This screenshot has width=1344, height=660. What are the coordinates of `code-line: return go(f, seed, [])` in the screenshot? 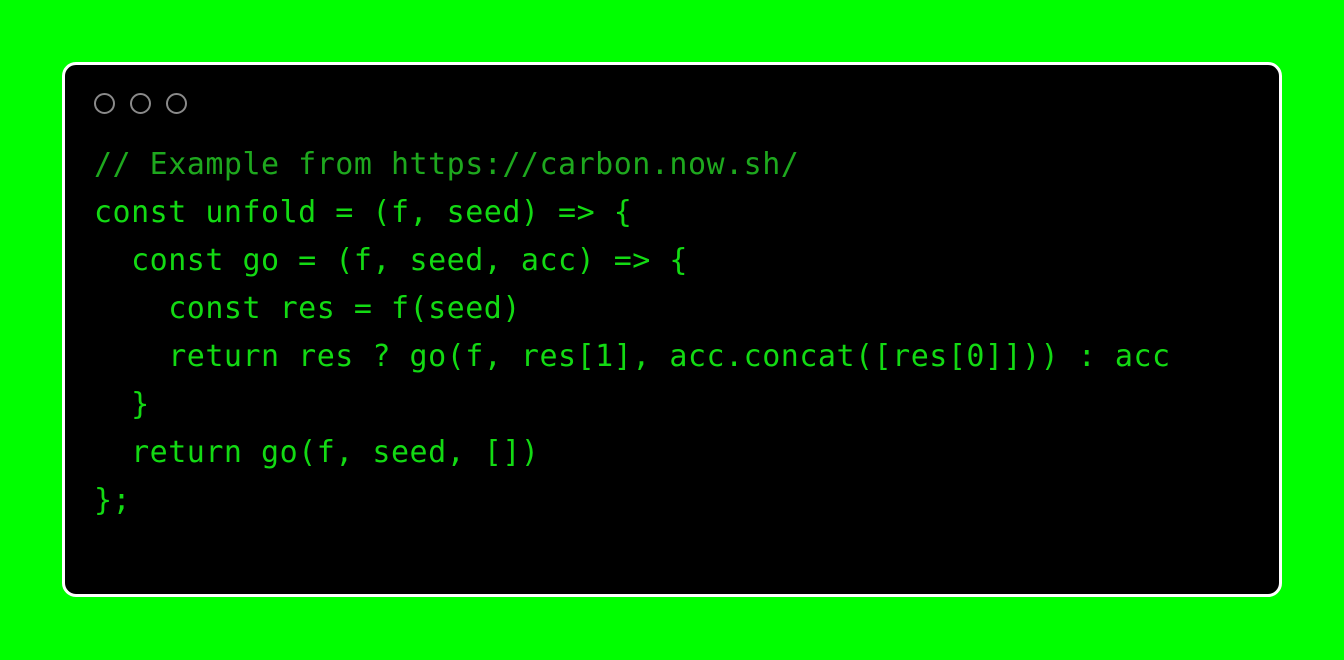 It's located at (317, 452).